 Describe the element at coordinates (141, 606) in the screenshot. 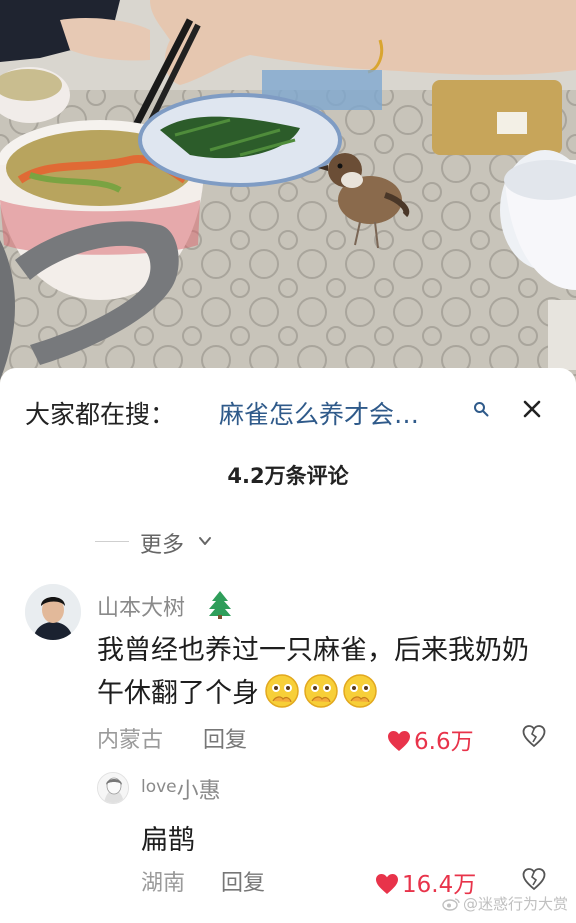

I see `comment-username: 山本大树` at that location.